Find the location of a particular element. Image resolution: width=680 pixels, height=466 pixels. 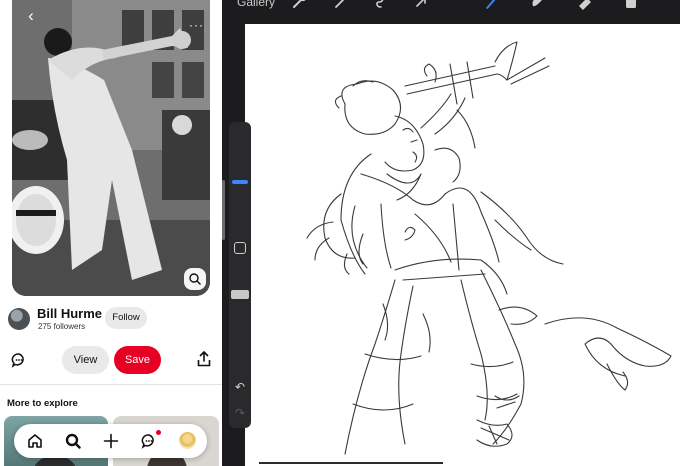

bottom-navigation is located at coordinates (110, 441).